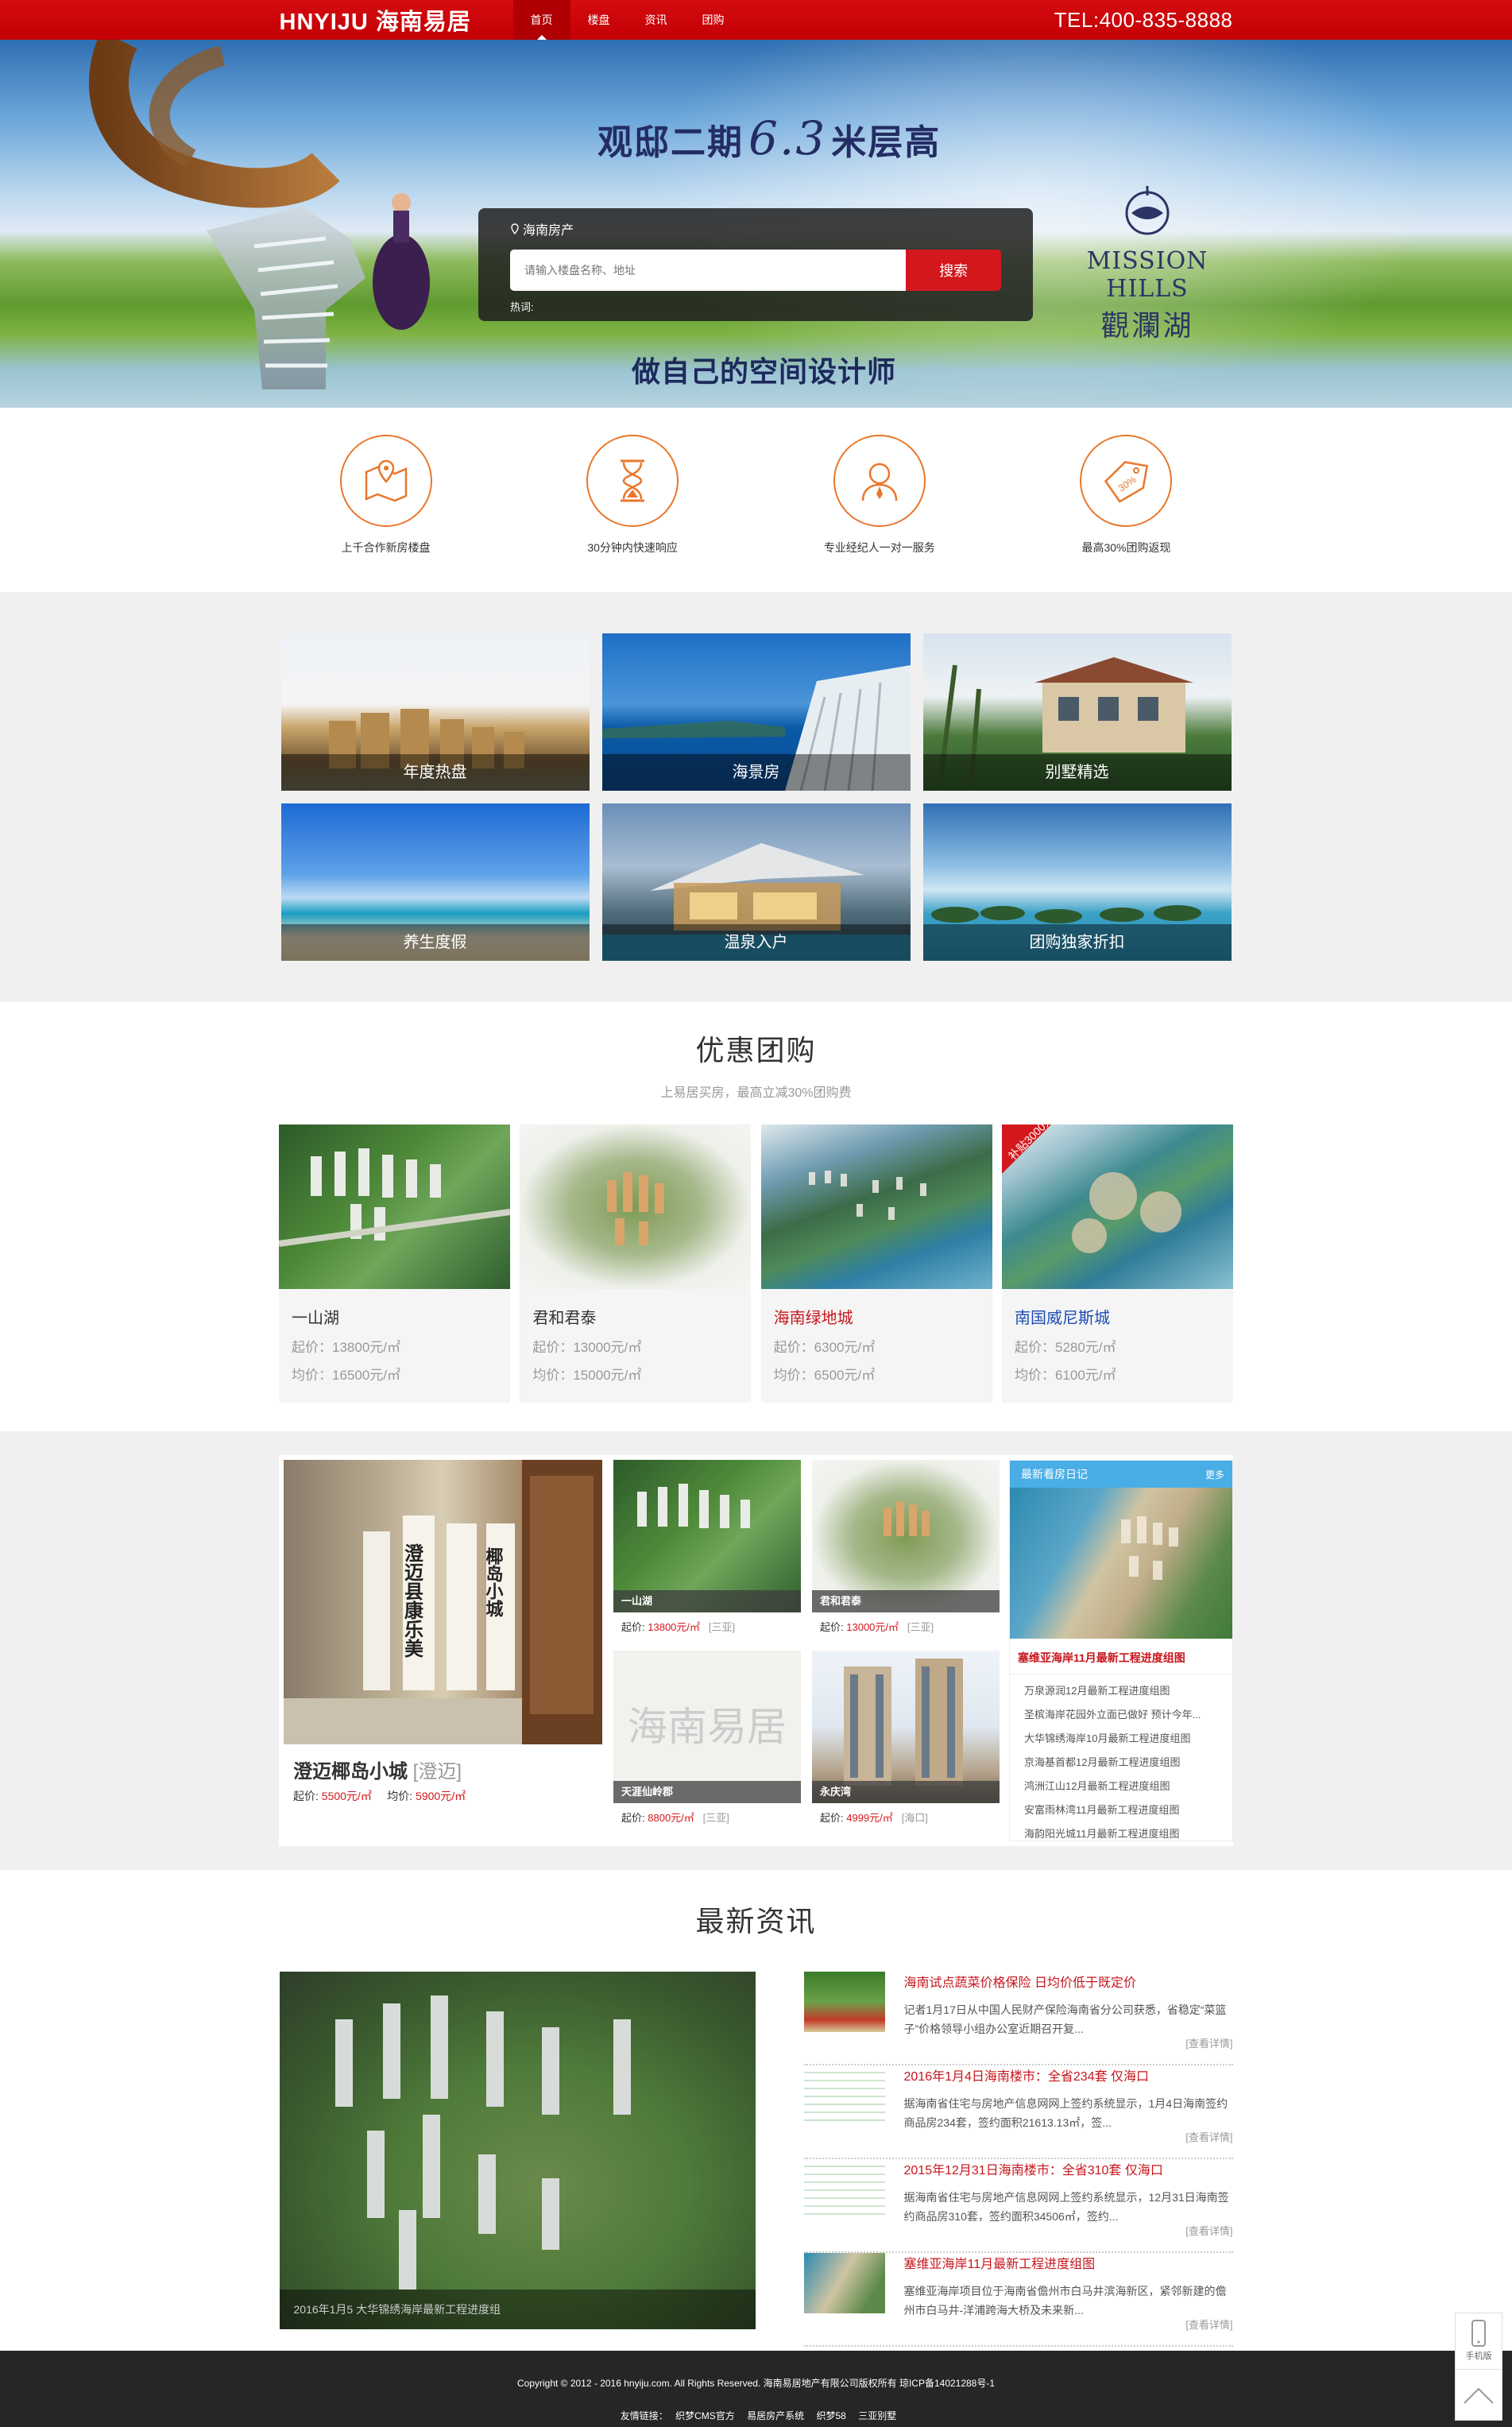 This screenshot has width=1512, height=2427. What do you see at coordinates (906, 1601) in the screenshot?
I see `property-label: 君和君泰` at bounding box center [906, 1601].